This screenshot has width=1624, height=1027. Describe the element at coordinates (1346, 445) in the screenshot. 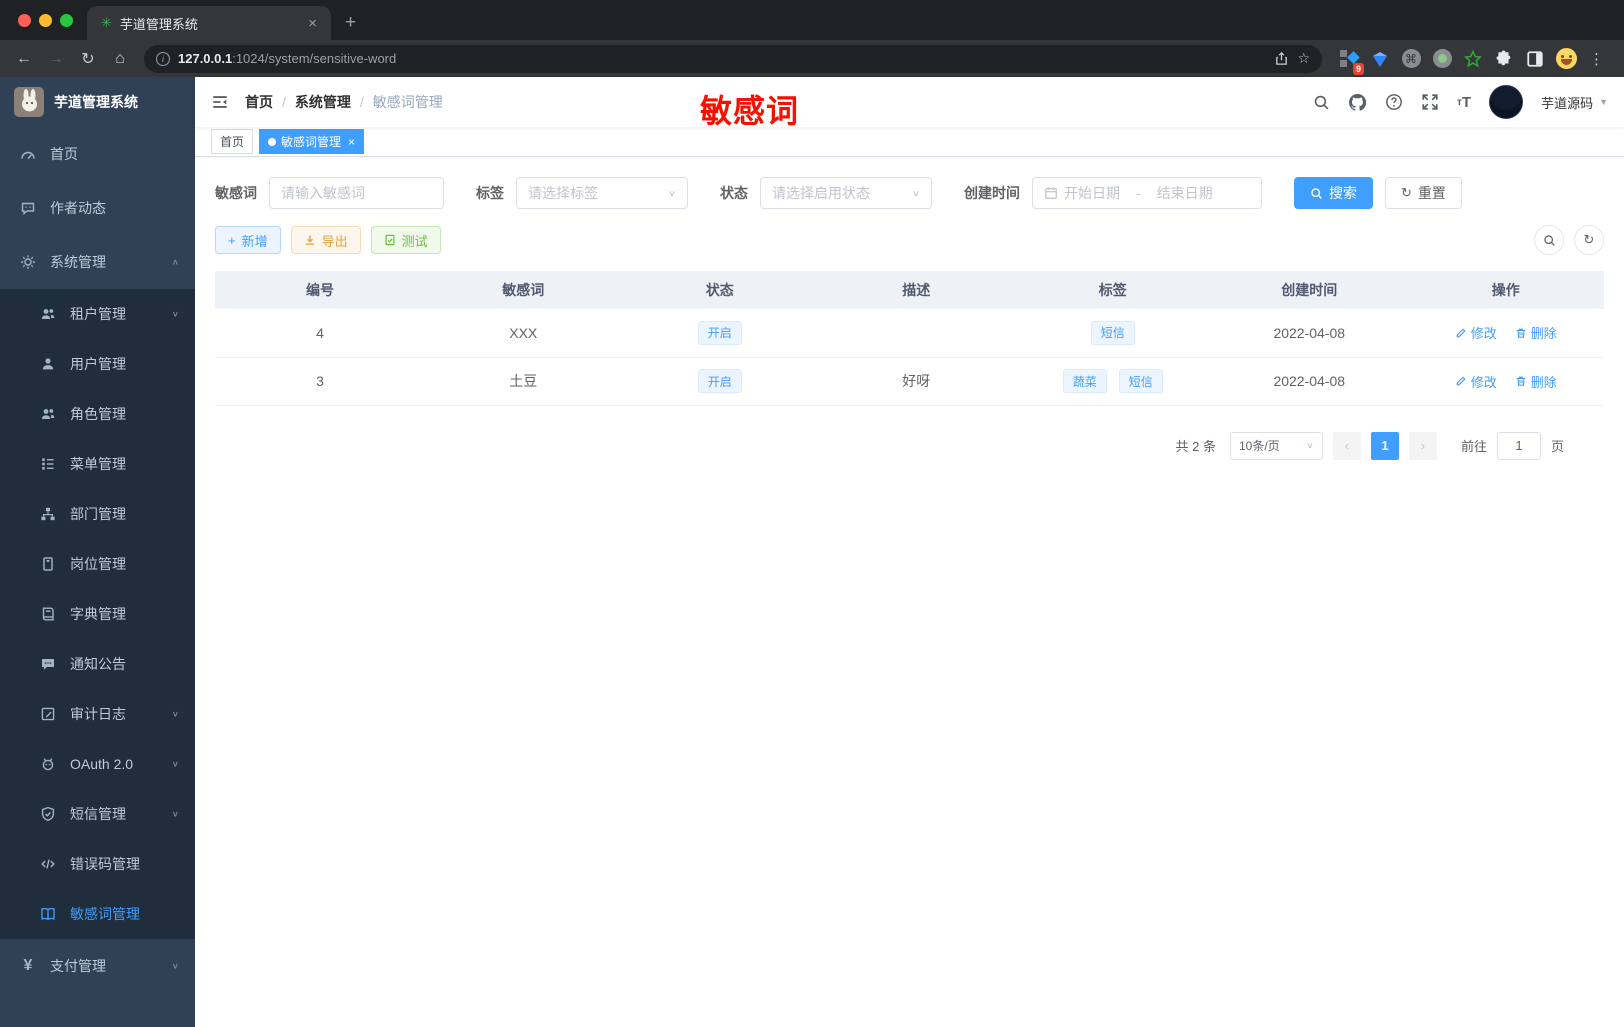

I see `prev-page-button: ‹` at that location.